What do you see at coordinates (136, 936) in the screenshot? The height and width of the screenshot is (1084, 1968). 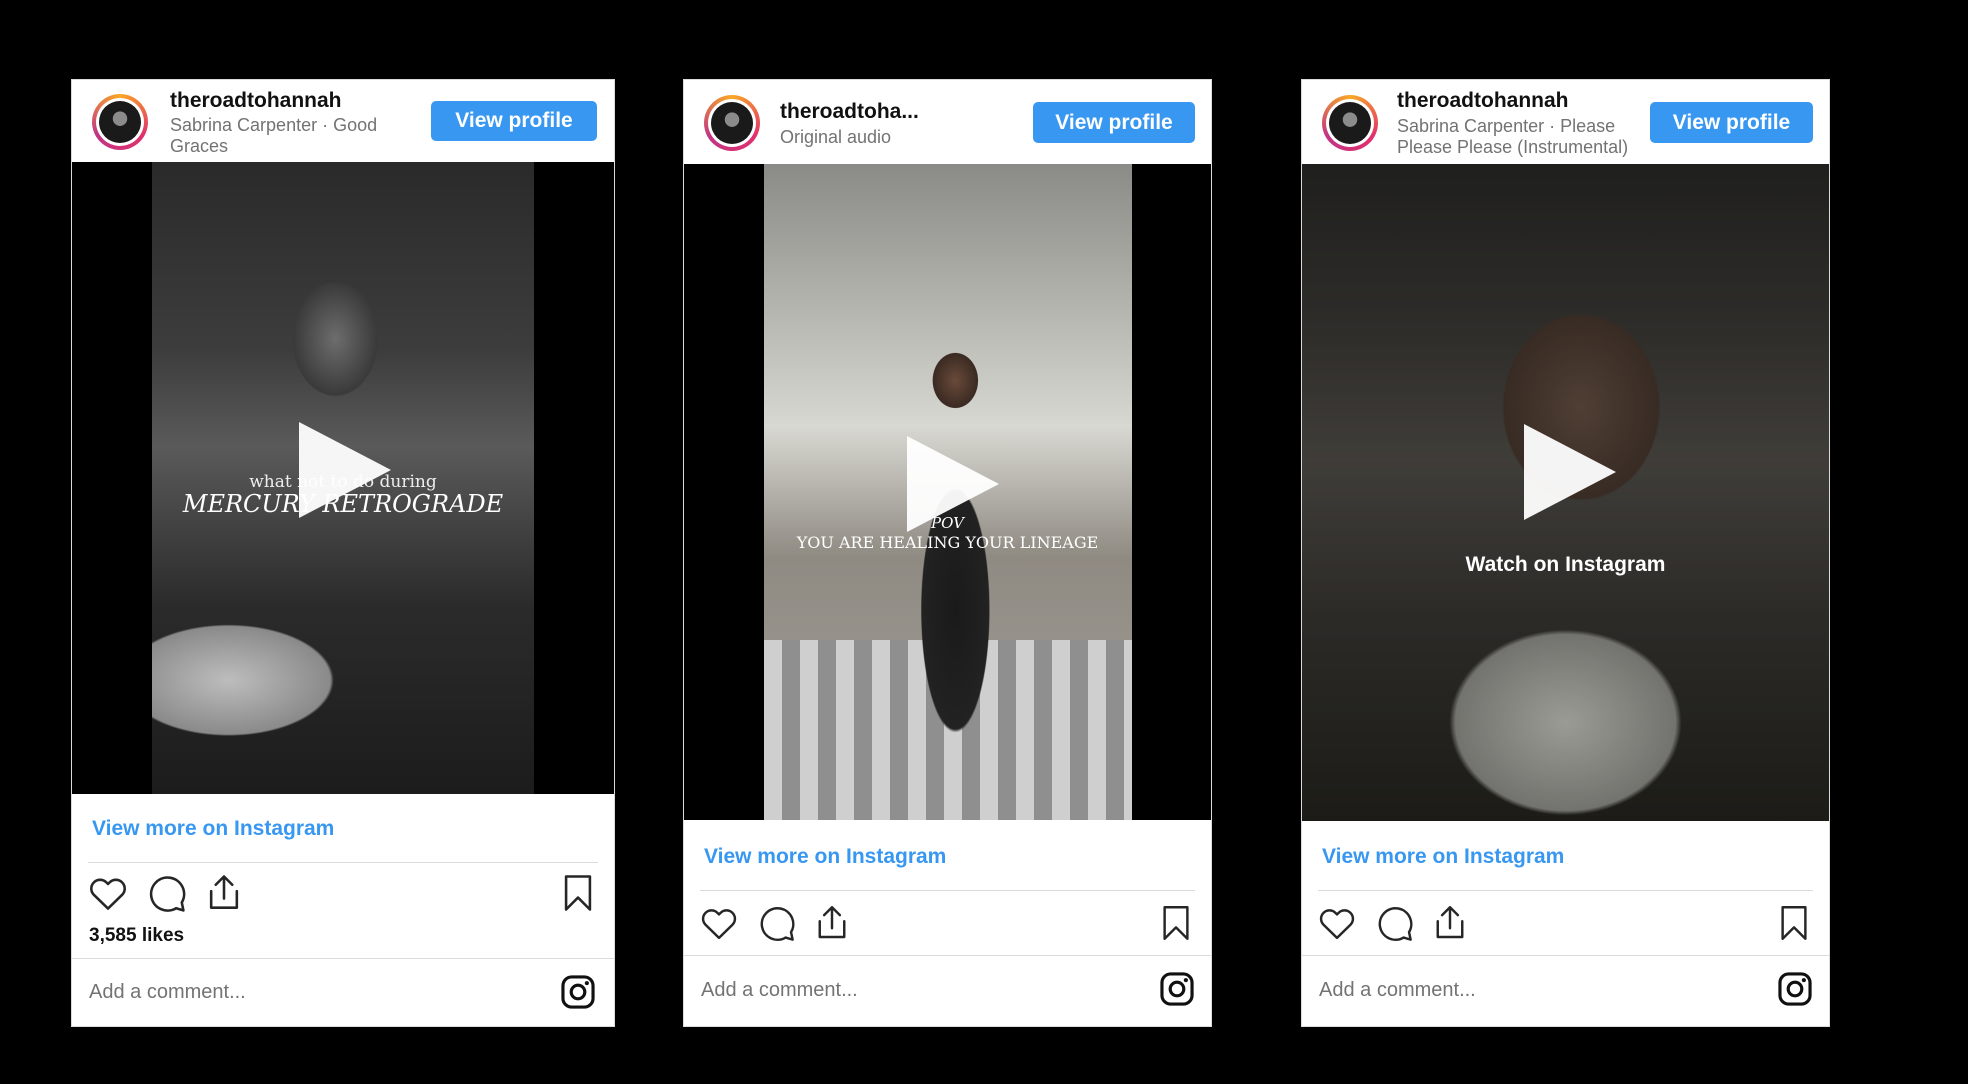 I see `likes-count: 3,585 likes` at bounding box center [136, 936].